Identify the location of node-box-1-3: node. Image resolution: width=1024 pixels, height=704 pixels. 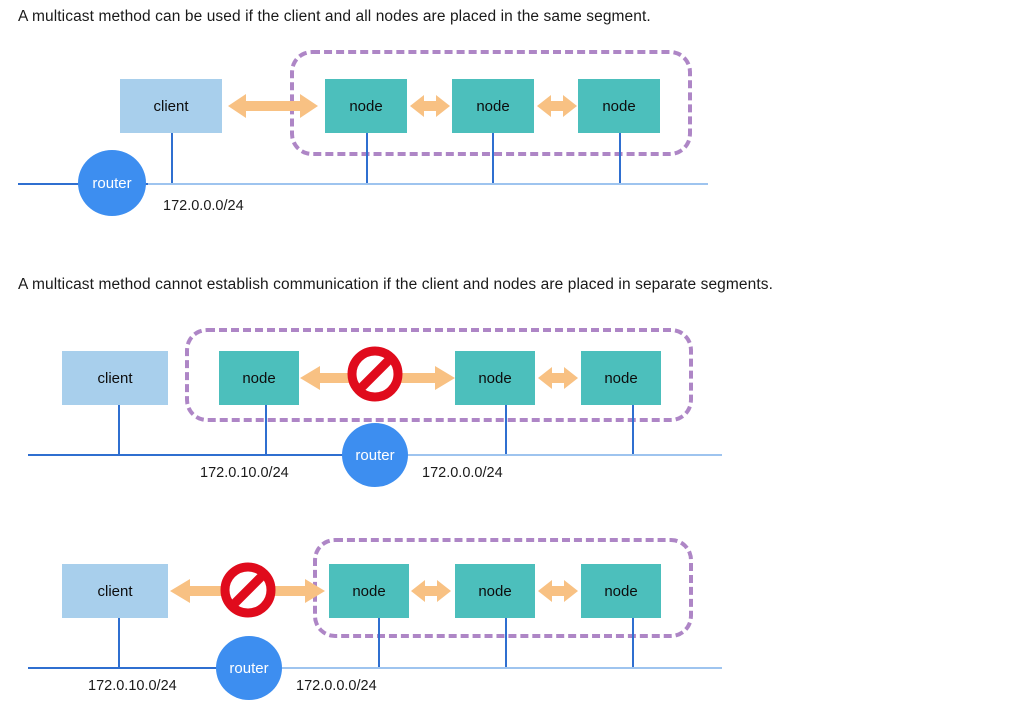
(619, 106).